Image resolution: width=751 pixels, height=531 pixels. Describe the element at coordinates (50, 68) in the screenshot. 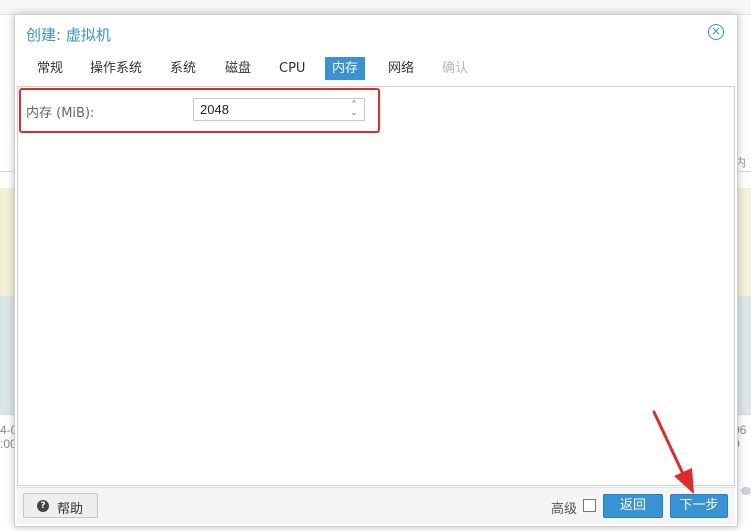

I see `tab-general: 常规` at that location.